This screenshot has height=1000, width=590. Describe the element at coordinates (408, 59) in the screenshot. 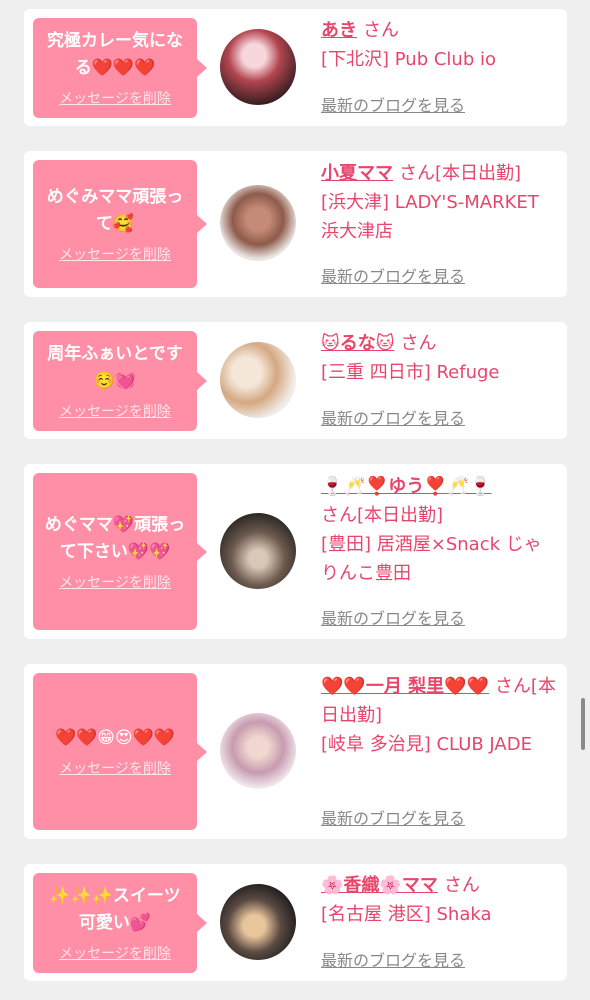

I see `shop-name: [下北沢] Pub Club io` at that location.